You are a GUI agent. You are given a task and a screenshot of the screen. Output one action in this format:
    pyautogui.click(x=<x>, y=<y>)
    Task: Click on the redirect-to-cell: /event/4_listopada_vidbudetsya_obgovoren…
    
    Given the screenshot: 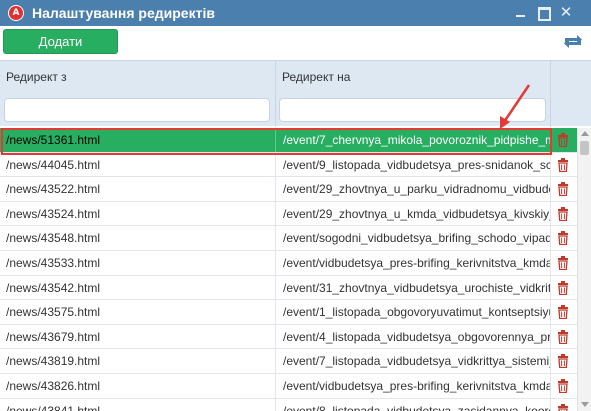 What is the action you would take?
    pyautogui.click(x=417, y=336)
    